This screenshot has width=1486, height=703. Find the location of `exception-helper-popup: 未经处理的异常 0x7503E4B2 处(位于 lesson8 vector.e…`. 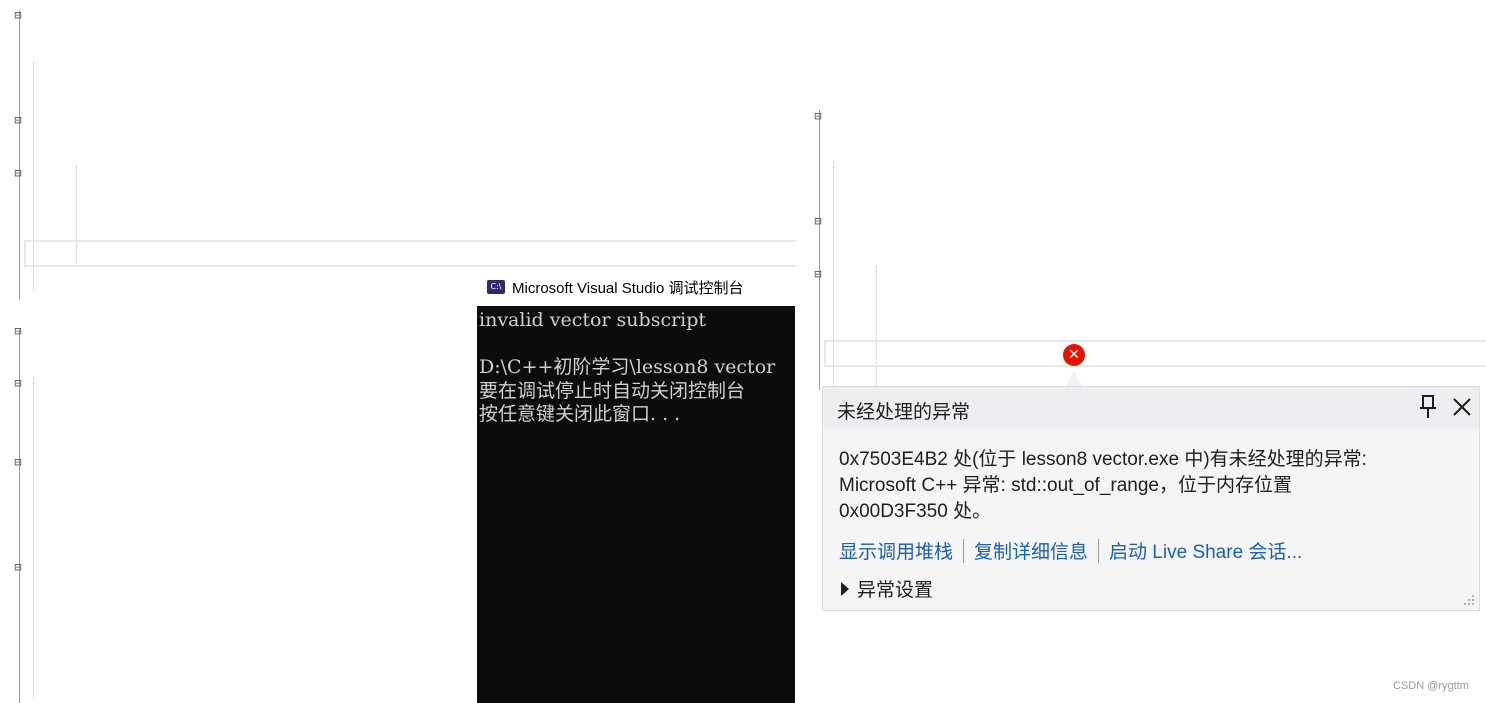

exception-helper-popup: 未经处理的异常 0x7503E4B2 处(位于 lesson8 vector.e… is located at coordinates (1151, 498).